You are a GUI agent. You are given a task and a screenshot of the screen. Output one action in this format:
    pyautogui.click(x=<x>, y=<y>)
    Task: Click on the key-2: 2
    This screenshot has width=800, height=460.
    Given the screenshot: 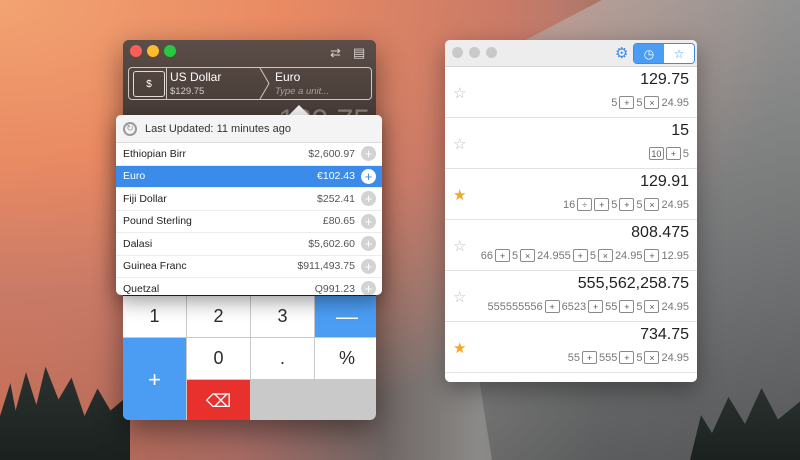 What is the action you would take?
    pyautogui.click(x=218, y=316)
    